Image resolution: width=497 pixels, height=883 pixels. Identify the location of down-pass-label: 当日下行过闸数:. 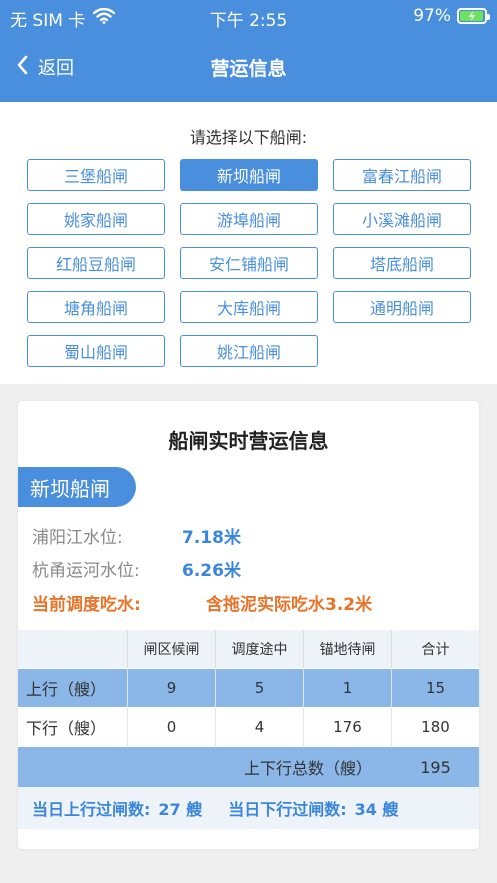
(287, 809).